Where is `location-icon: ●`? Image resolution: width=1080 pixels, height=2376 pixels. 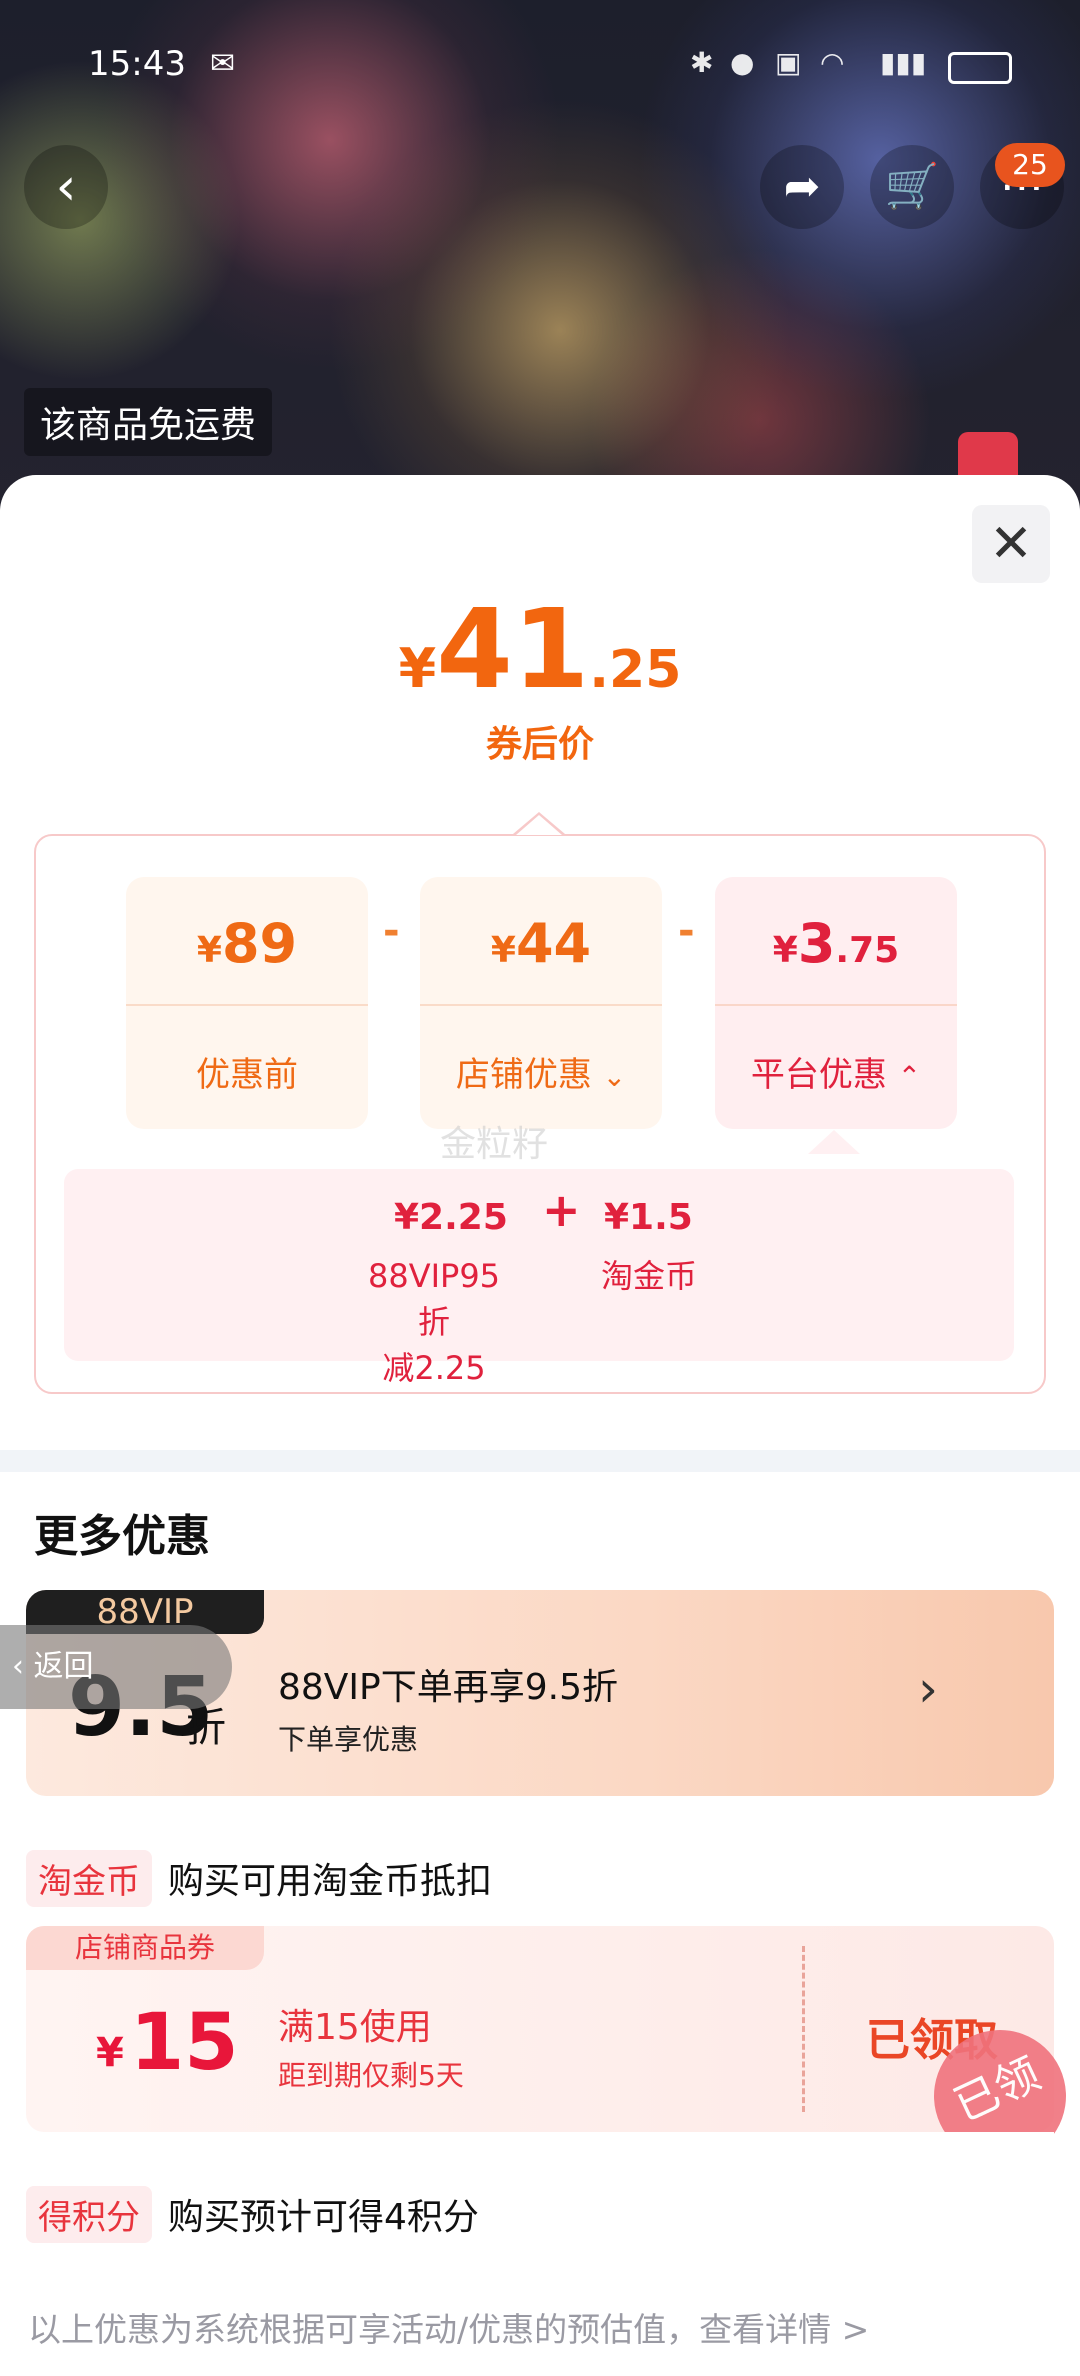
location-icon: ● is located at coordinates (742, 62).